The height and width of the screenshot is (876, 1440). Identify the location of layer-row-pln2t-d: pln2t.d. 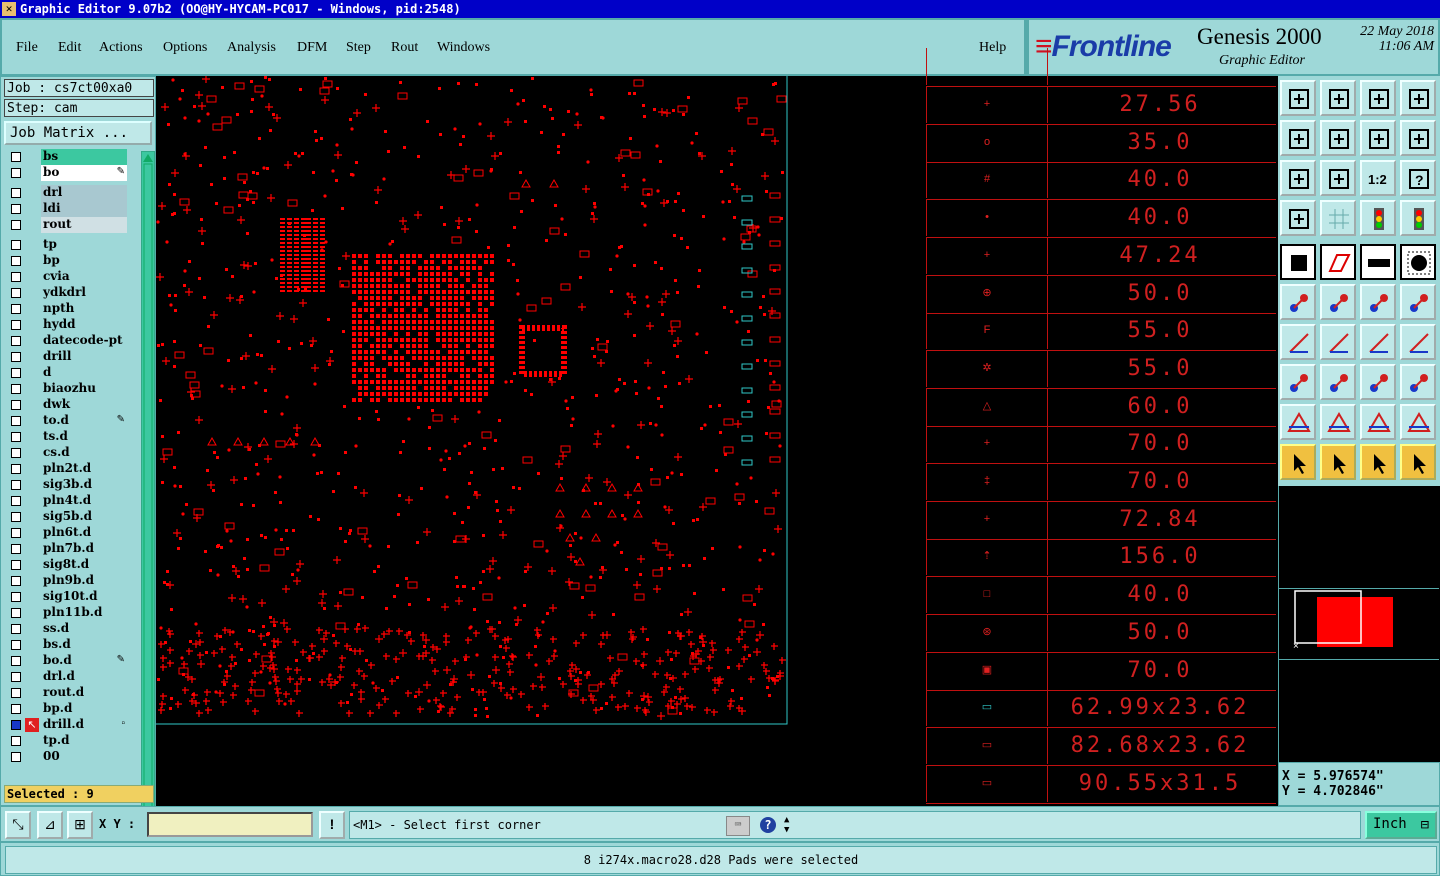
(67, 469).